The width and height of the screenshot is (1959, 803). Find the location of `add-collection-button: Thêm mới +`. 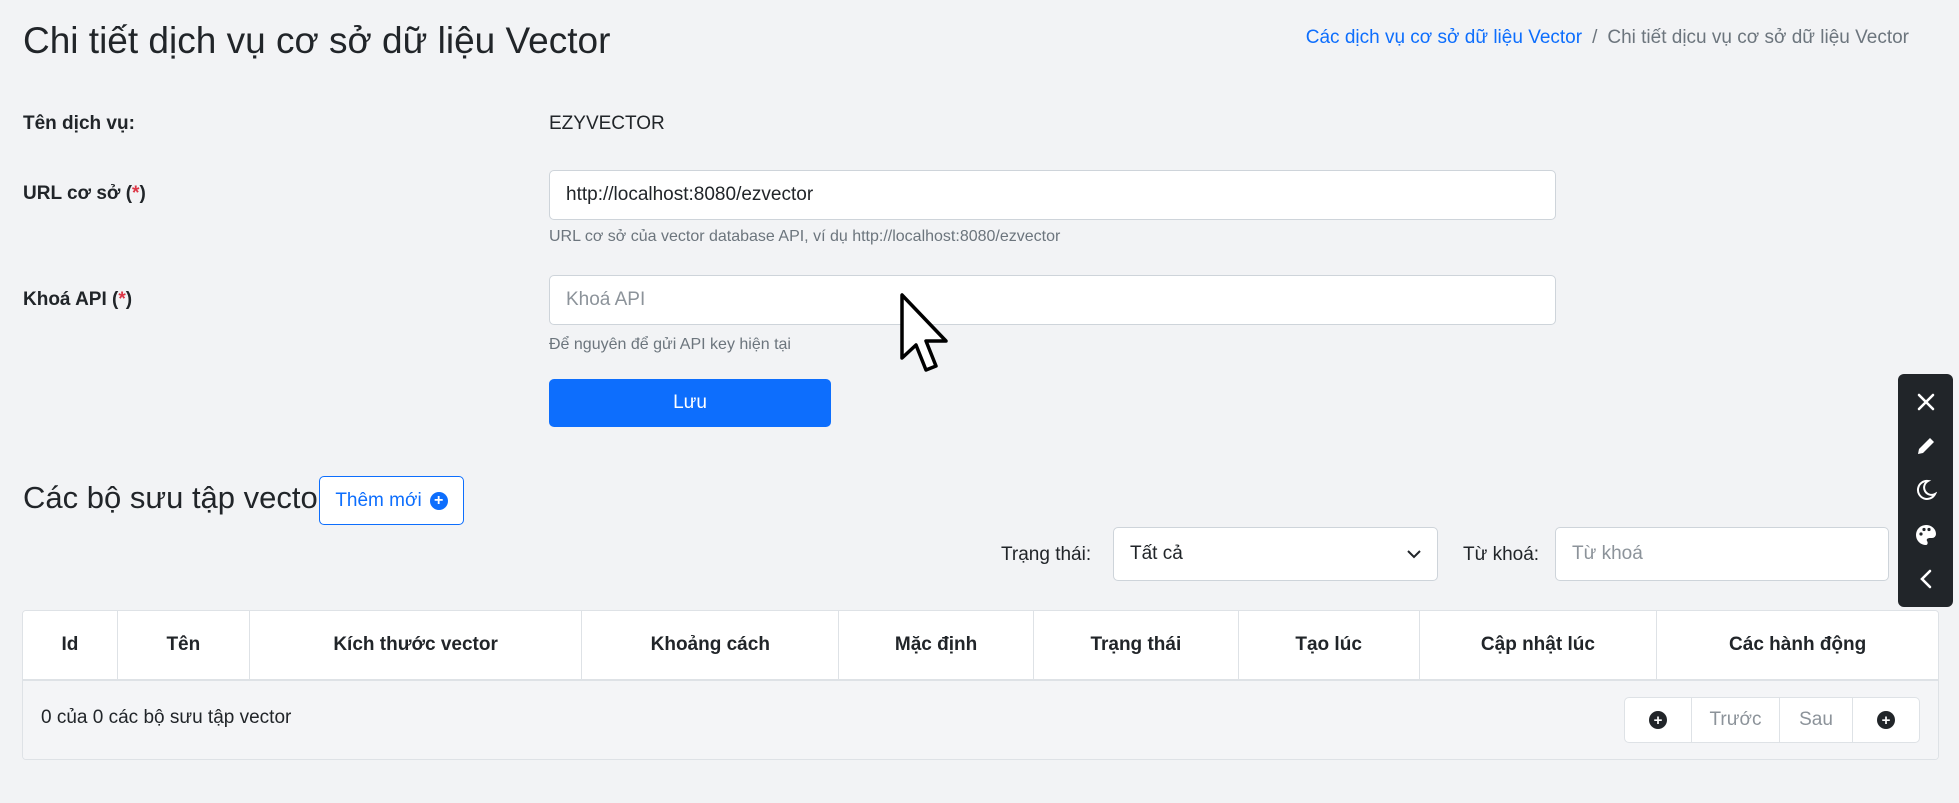

add-collection-button: Thêm mới + is located at coordinates (391, 500).